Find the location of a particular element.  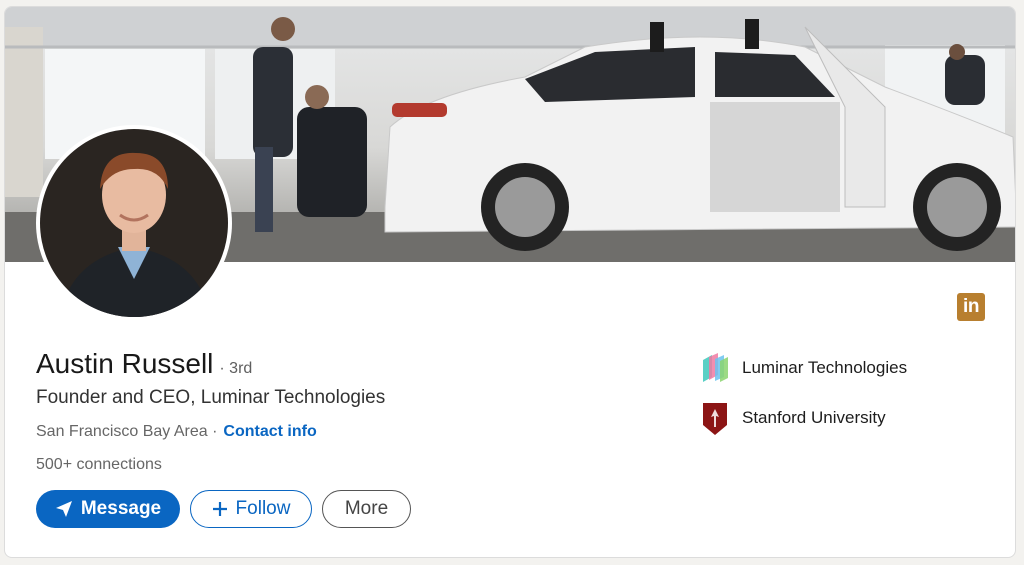

luminar-logo-icon is located at coordinates (715, 368).